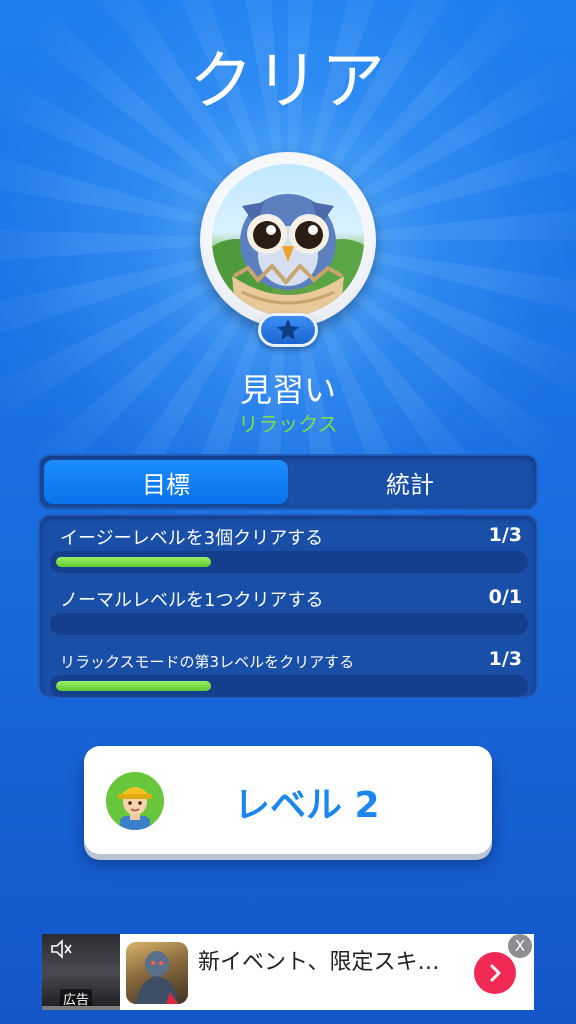 This screenshot has width=576, height=1024. What do you see at coordinates (207, 662) in the screenshot?
I see `goal-text: リラックスモードの第3レベルをクリアする` at bounding box center [207, 662].